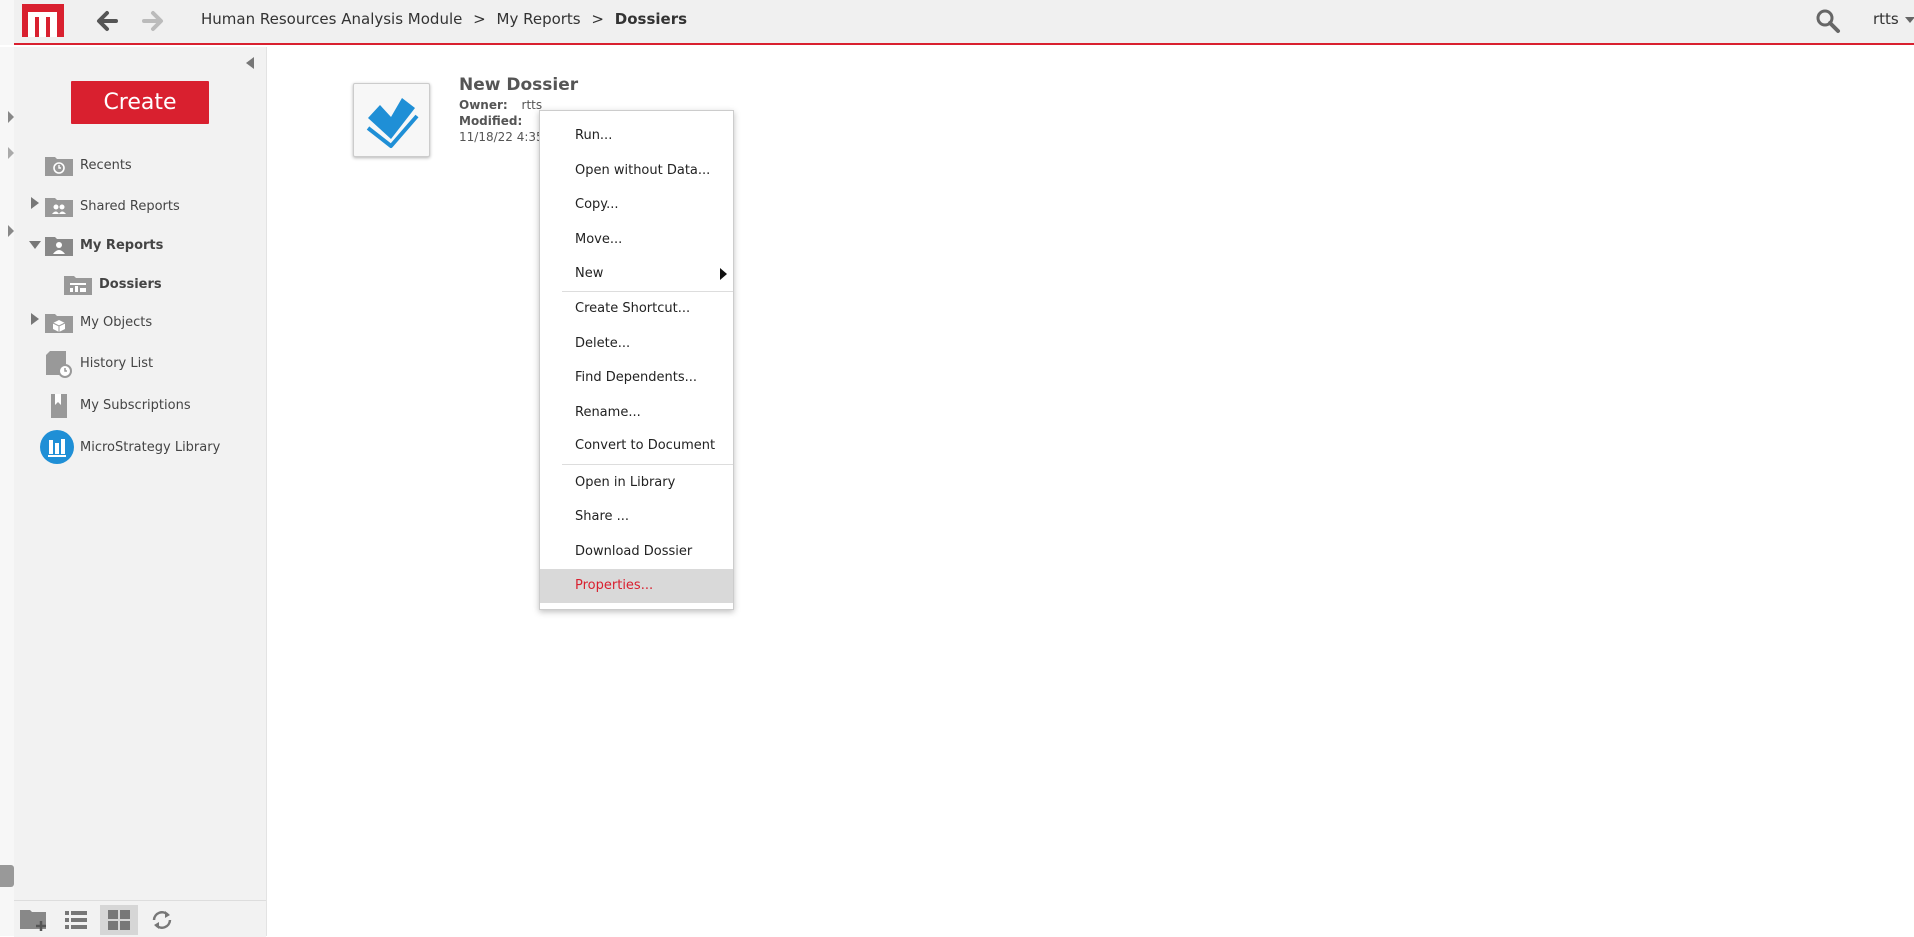  What do you see at coordinates (518, 85) in the screenshot?
I see `dossier-title: New Dossier` at bounding box center [518, 85].